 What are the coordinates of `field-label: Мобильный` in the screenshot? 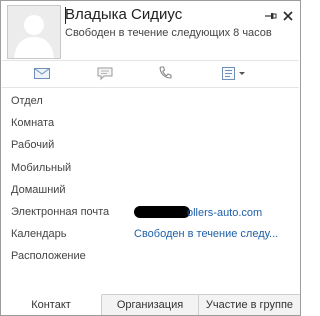 It's located at (41, 167).